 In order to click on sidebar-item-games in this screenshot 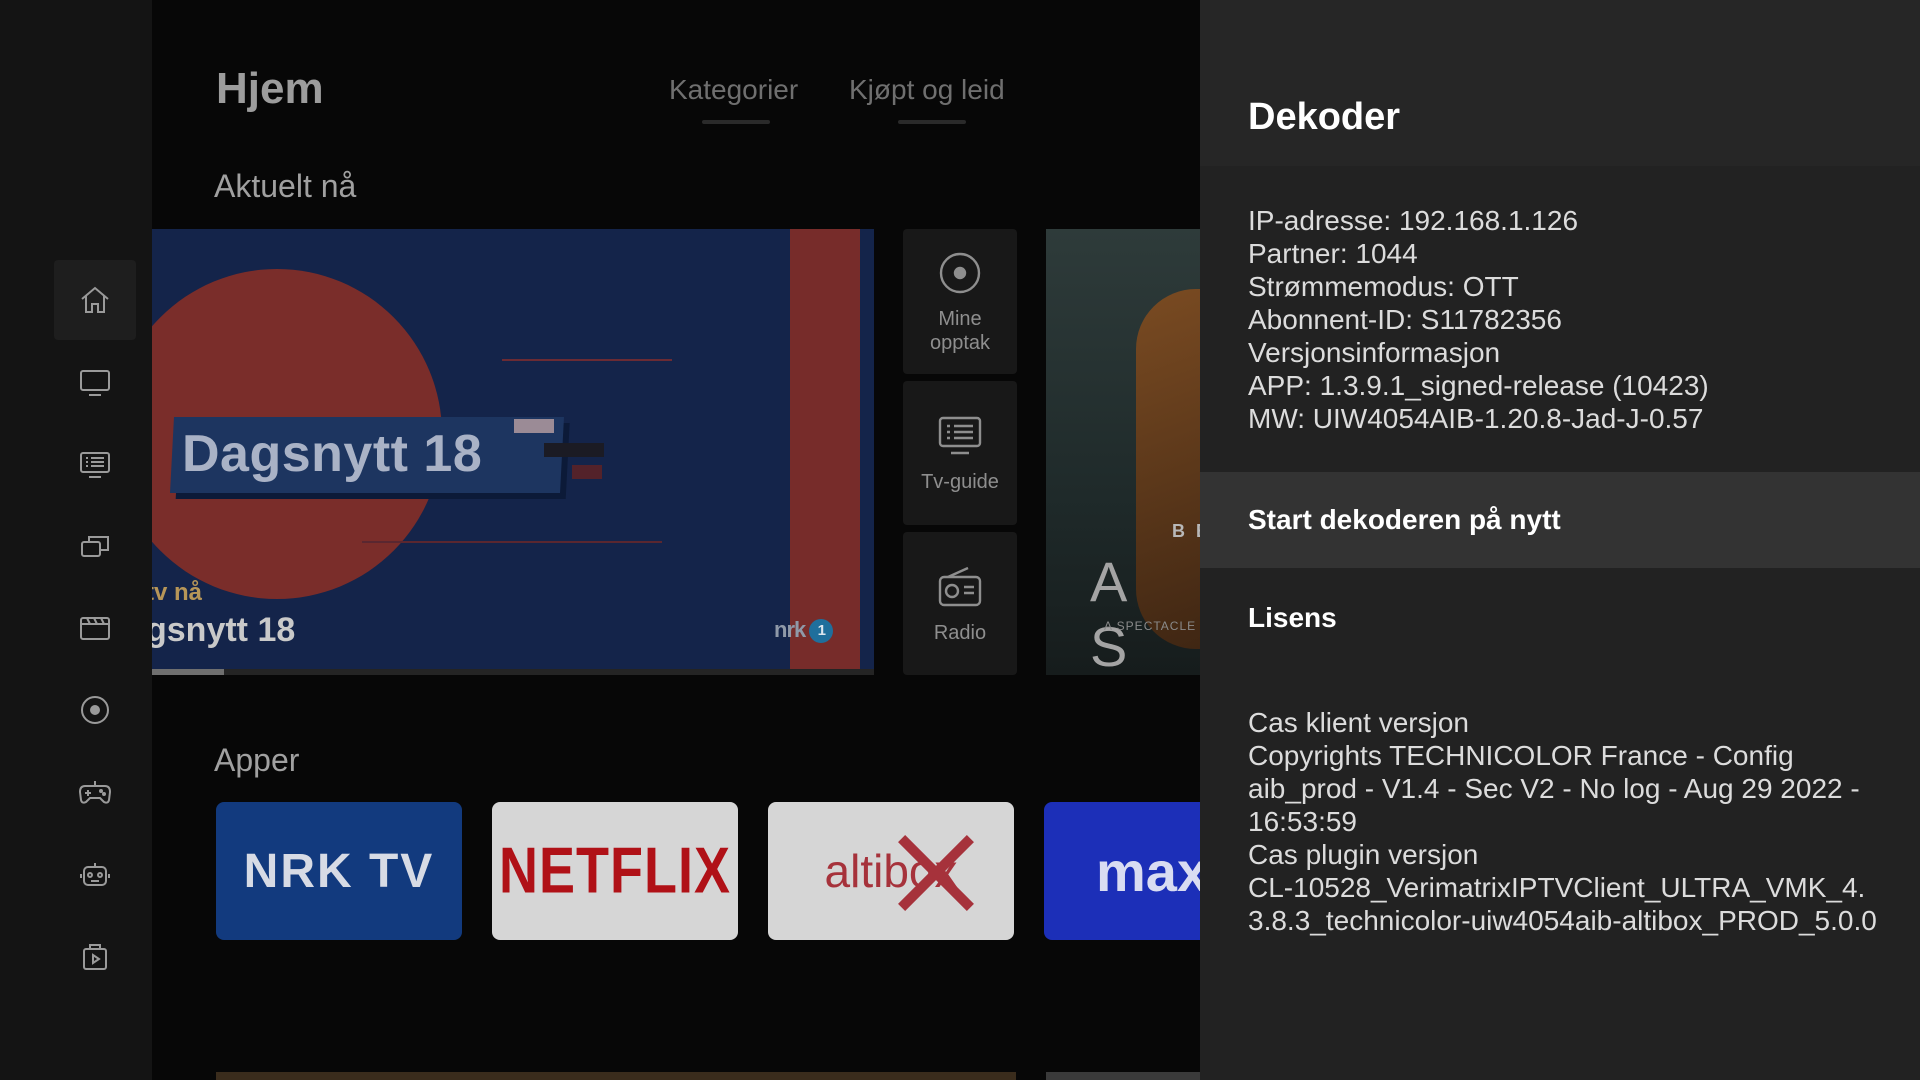, I will do `click(95, 792)`.